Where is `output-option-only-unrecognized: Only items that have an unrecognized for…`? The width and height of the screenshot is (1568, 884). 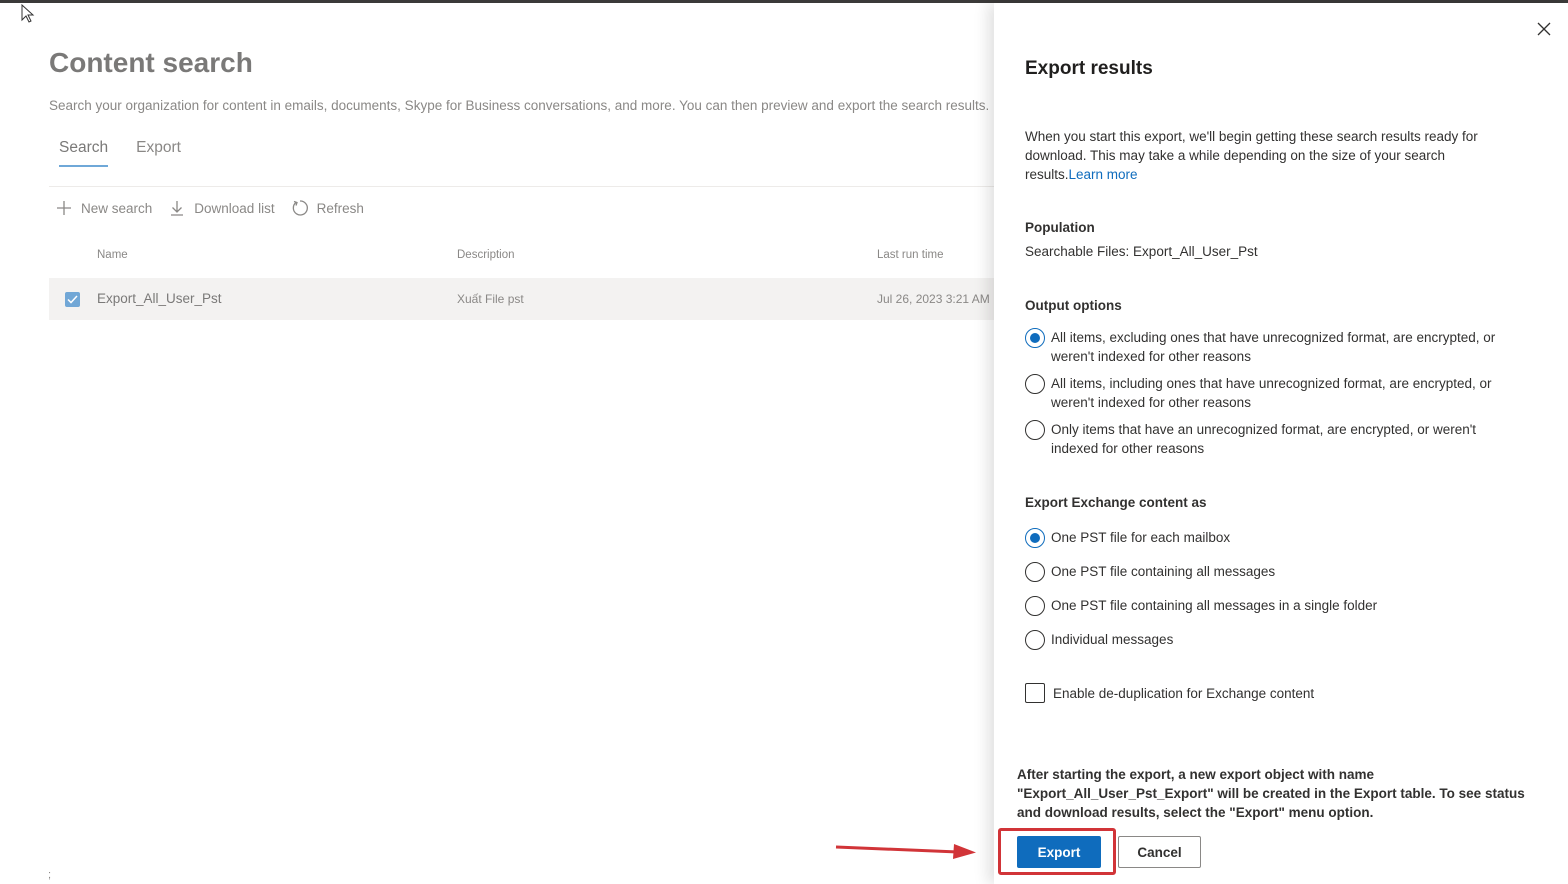 output-option-only-unrecognized: Only items that have an unrecognized for… is located at coordinates (1270, 439).